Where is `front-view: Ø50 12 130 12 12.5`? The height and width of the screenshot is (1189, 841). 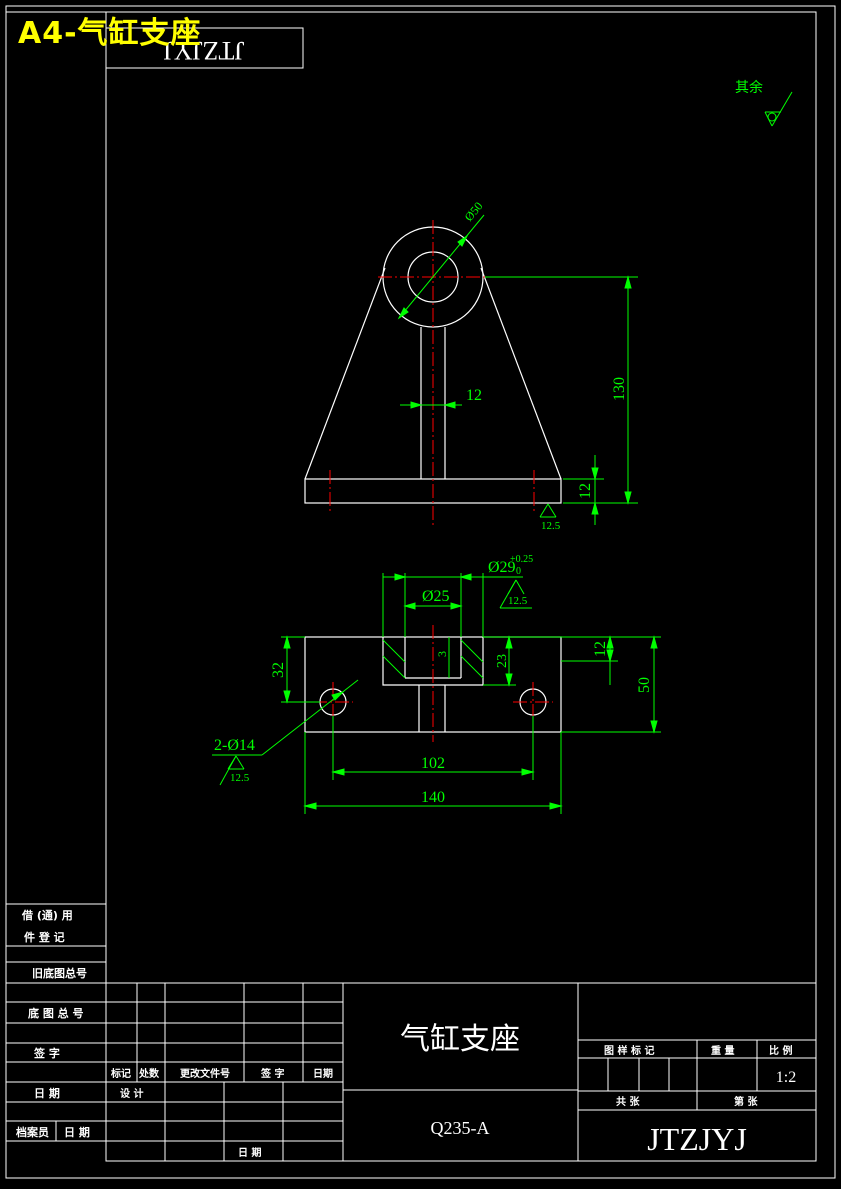 front-view: Ø50 12 130 12 12.5 is located at coordinates (471, 365).